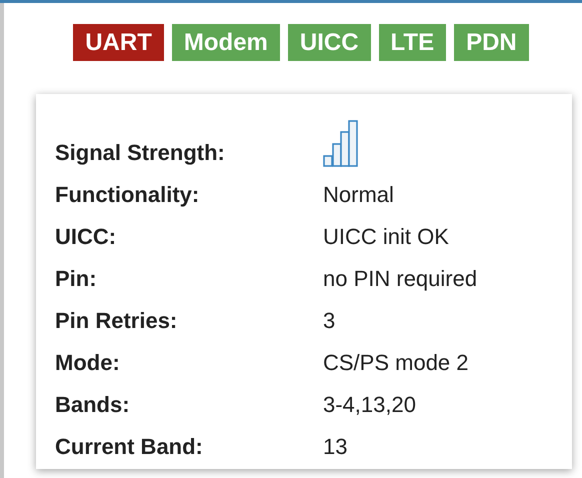 Image resolution: width=582 pixels, height=478 pixels. I want to click on field-label: Mode:, so click(88, 363).